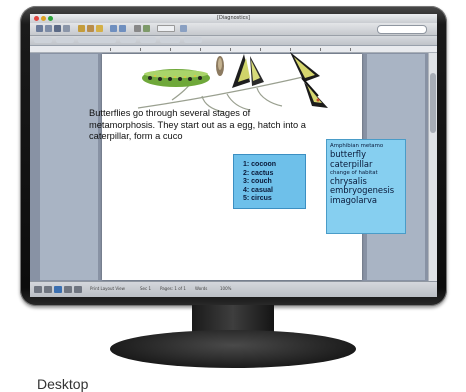  What do you see at coordinates (274, 182) in the screenshot?
I see `suggestion-option: 3: couch` at bounding box center [274, 182].